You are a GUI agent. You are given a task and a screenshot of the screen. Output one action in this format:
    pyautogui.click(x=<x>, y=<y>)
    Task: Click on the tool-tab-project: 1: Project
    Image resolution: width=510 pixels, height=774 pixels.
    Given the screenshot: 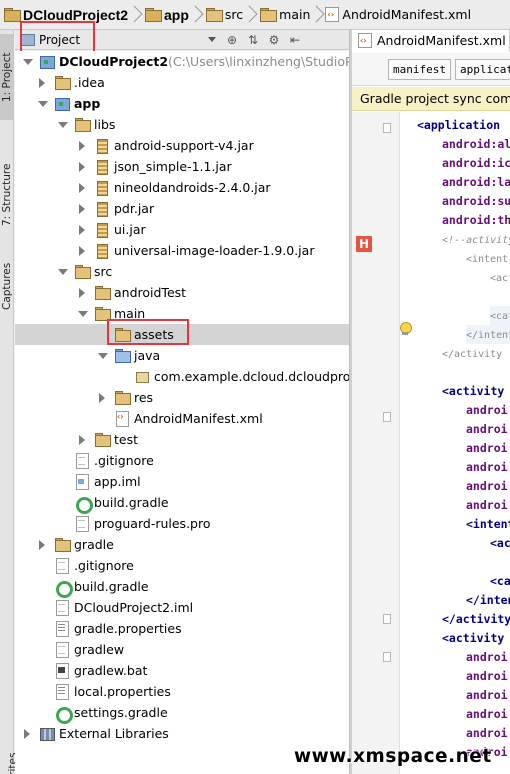 What is the action you would take?
    pyautogui.click(x=7, y=77)
    